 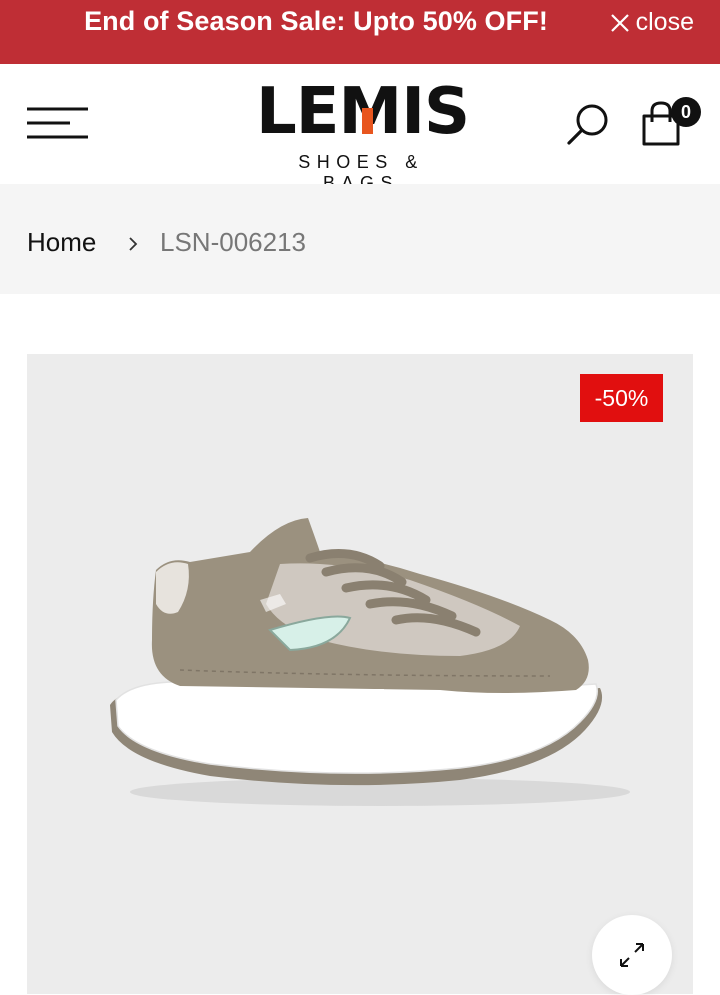 I want to click on cart-count-badge: 0, so click(x=686, y=112).